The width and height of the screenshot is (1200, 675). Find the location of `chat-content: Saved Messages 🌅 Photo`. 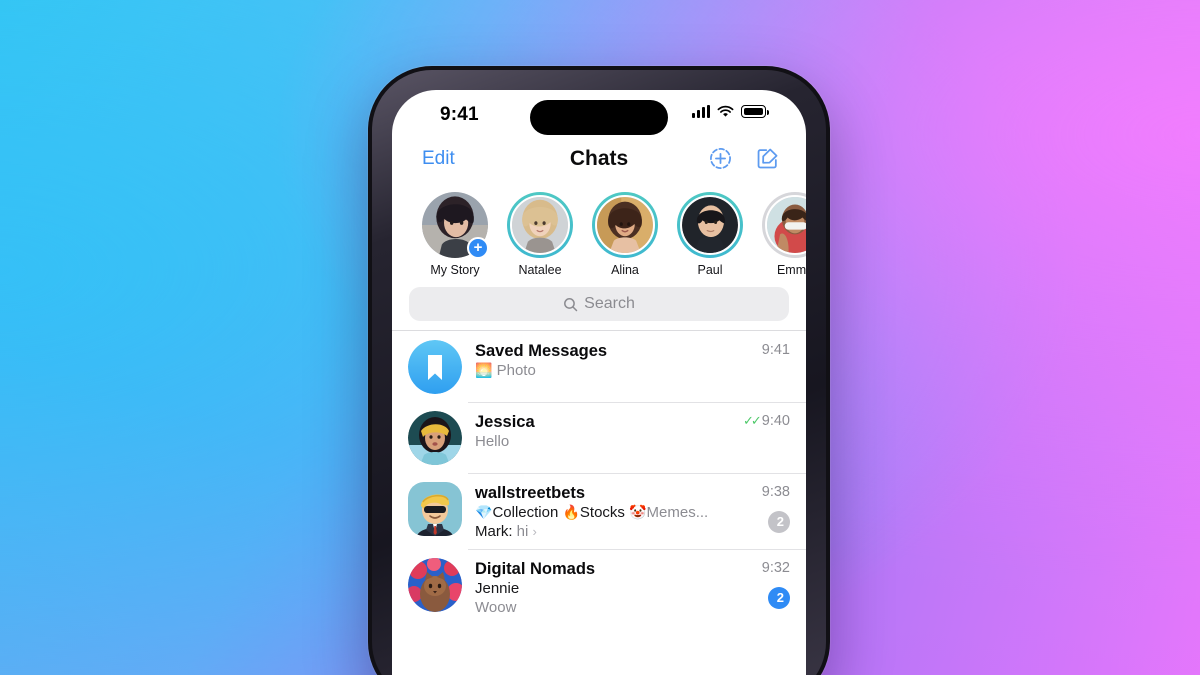

chat-content: Saved Messages 🌅 Photo is located at coordinates (601, 367).